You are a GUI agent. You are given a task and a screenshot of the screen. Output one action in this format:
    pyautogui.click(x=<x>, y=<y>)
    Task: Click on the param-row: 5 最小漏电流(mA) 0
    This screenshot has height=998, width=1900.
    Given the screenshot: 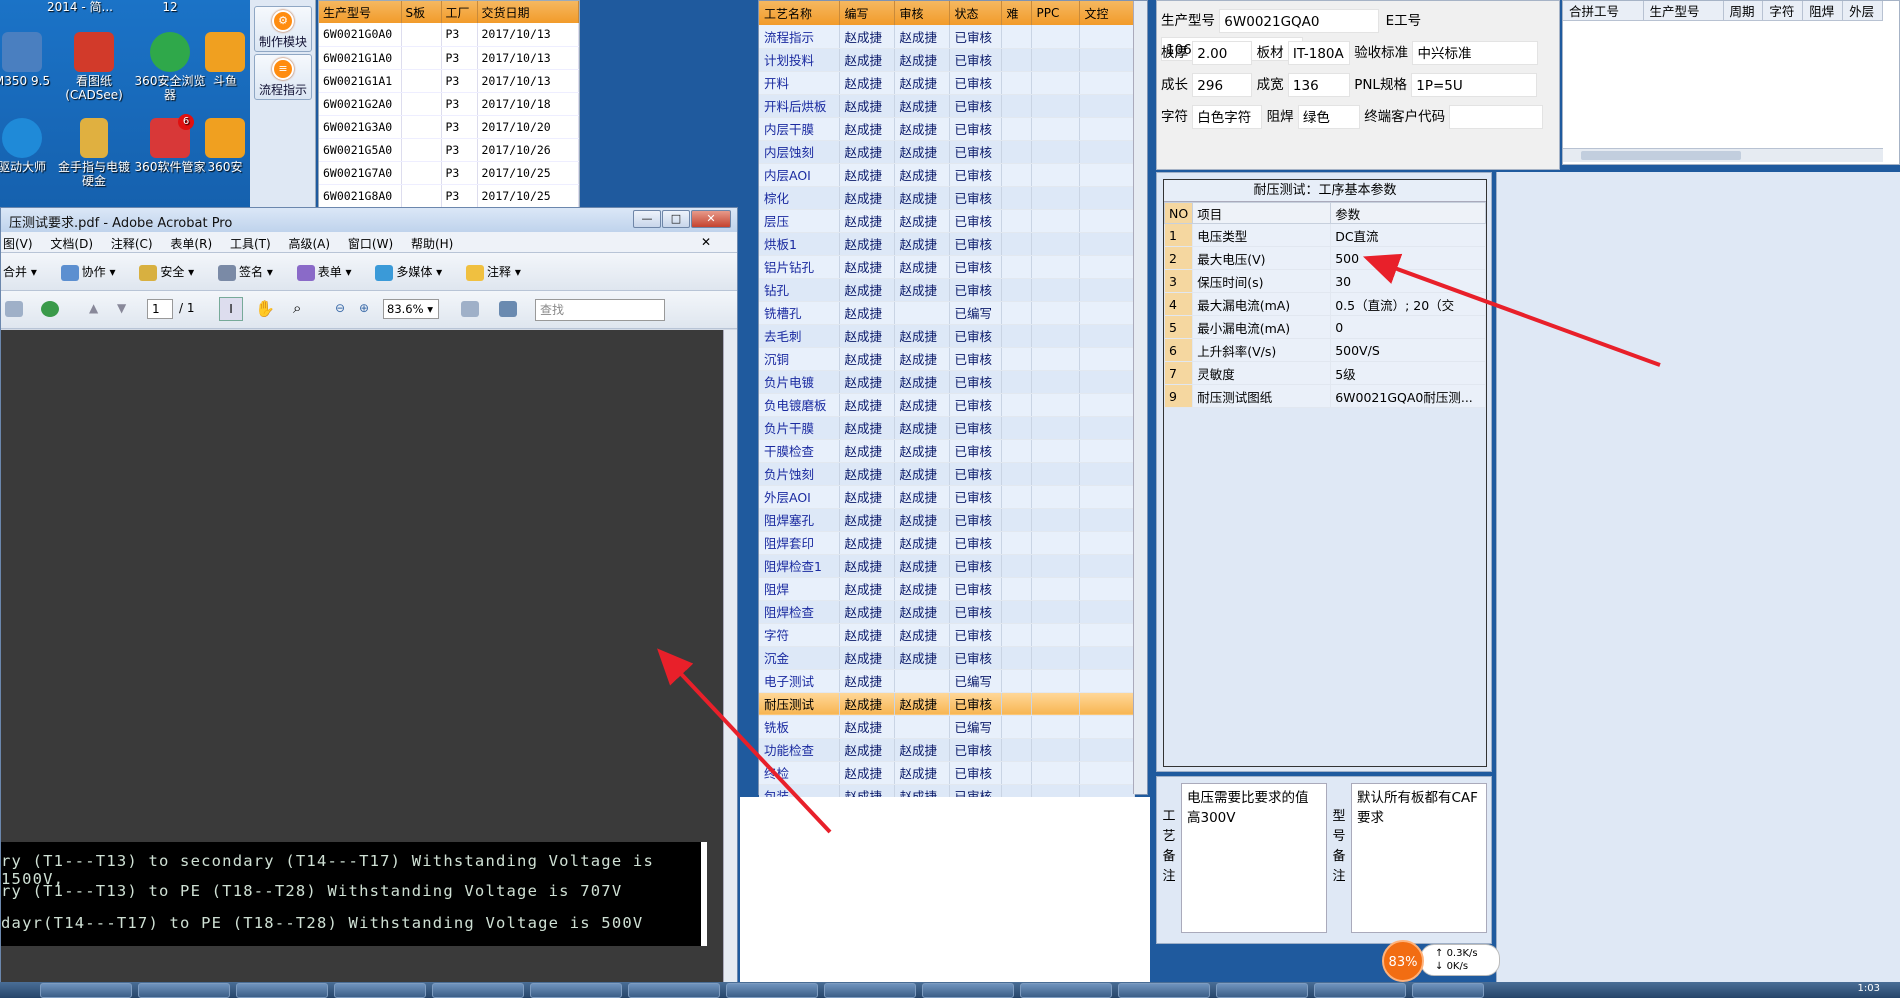 What is the action you would take?
    pyautogui.click(x=1324, y=327)
    